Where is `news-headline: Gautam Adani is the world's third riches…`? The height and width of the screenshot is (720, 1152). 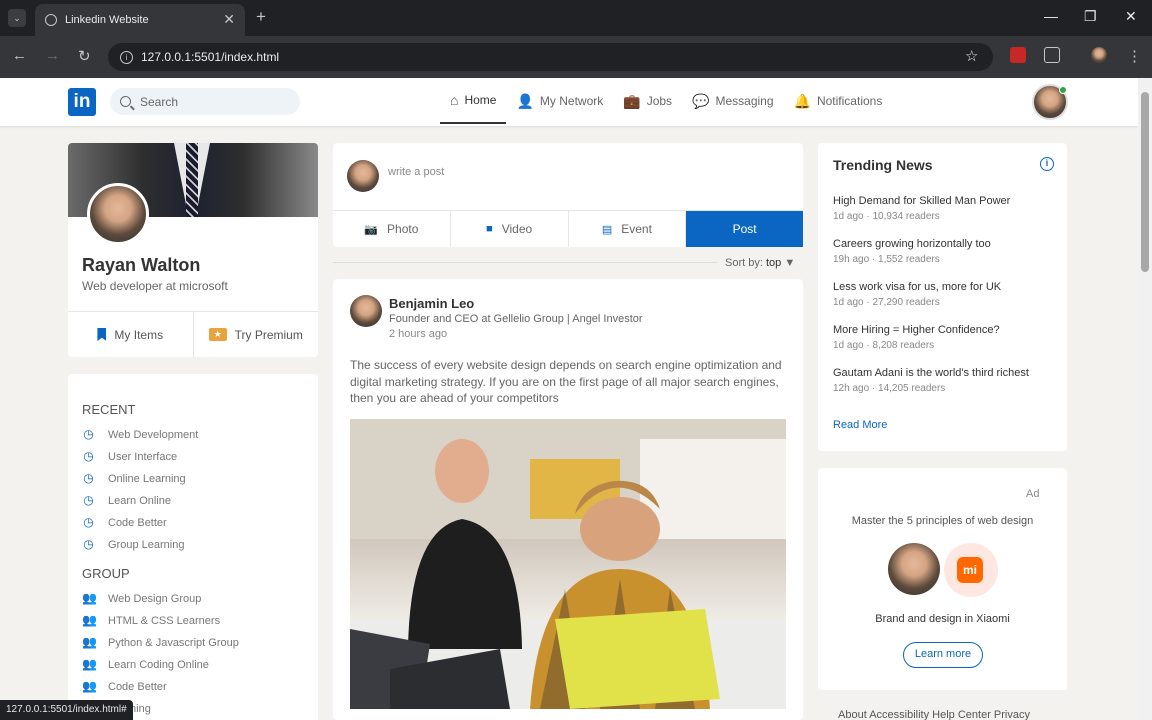
news-headline: Gautam Adani is the world's third riches… is located at coordinates (931, 373).